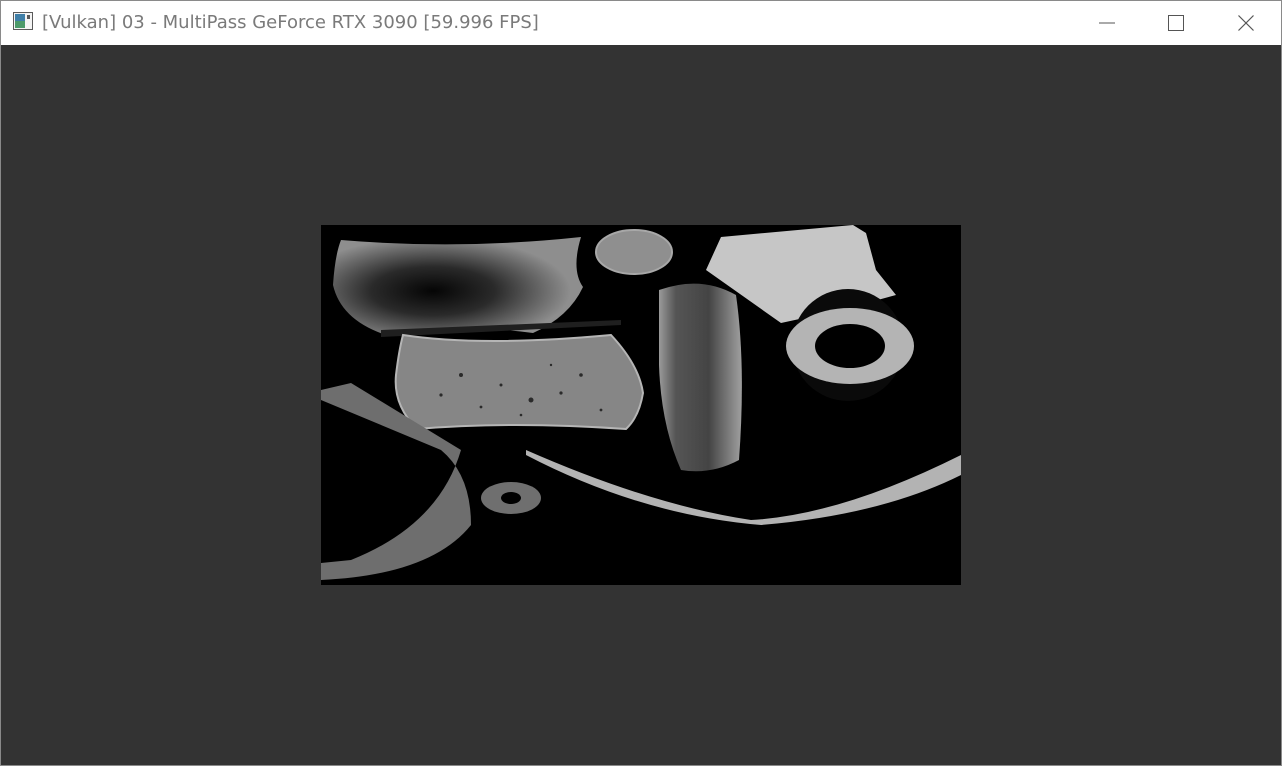 This screenshot has width=1282, height=766. I want to click on maximize-button, so click(1176, 23).